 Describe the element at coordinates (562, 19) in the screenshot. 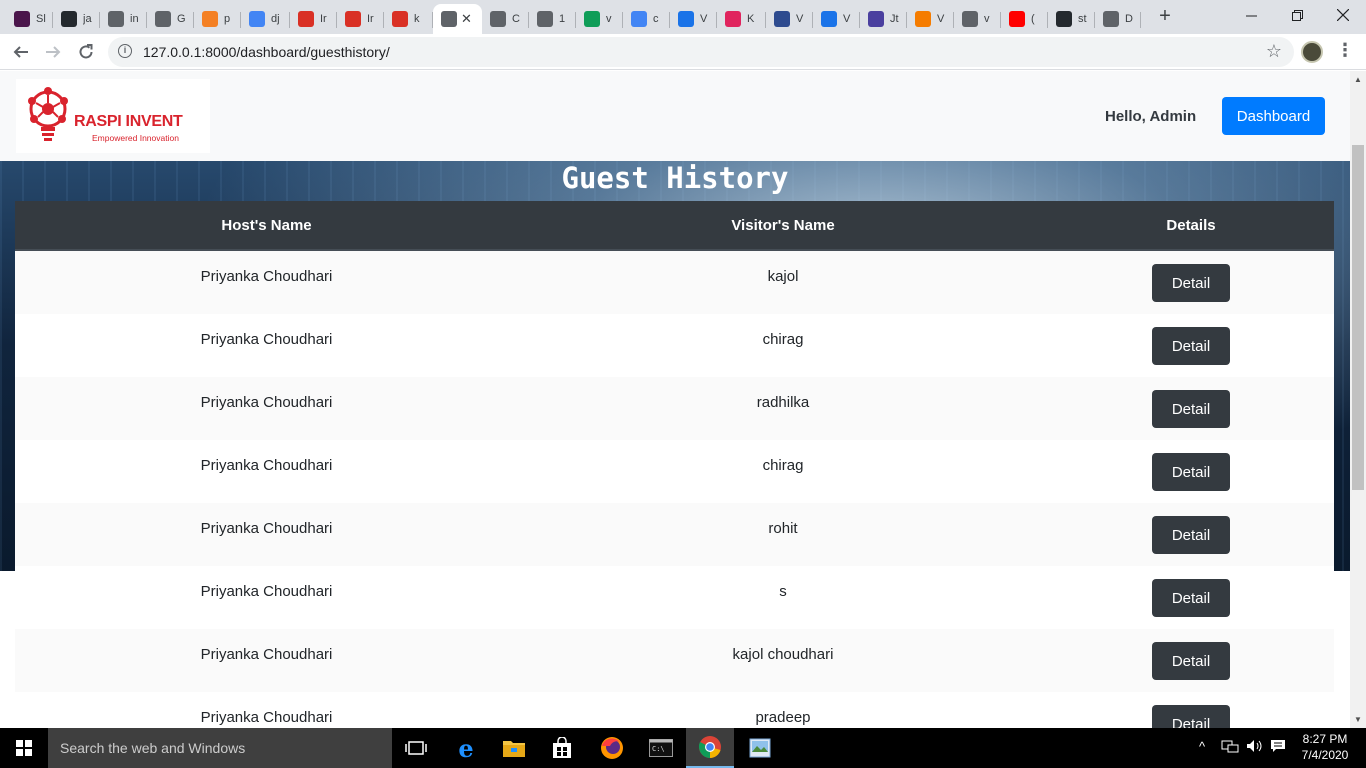

I see `tab-title: 1` at that location.